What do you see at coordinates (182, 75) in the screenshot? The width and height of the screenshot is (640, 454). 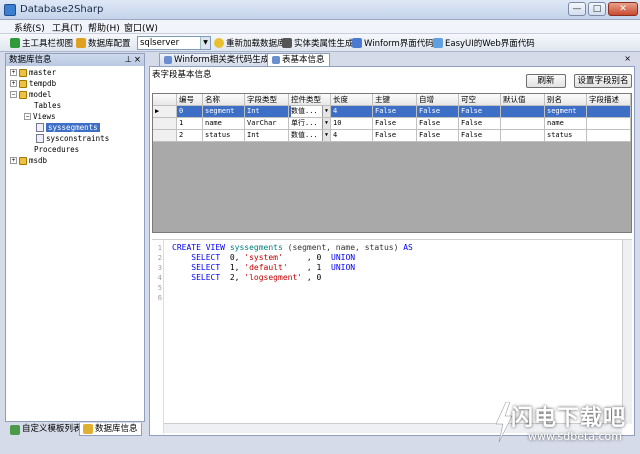 I see `section-title: 表字段基本信息` at bounding box center [182, 75].